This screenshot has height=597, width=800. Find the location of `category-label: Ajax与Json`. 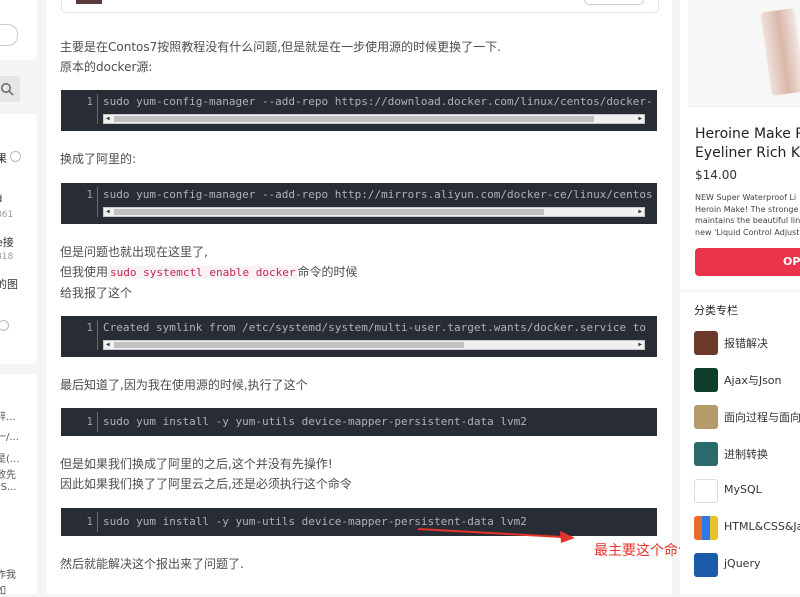

category-label: Ajax与Json is located at coordinates (753, 380).